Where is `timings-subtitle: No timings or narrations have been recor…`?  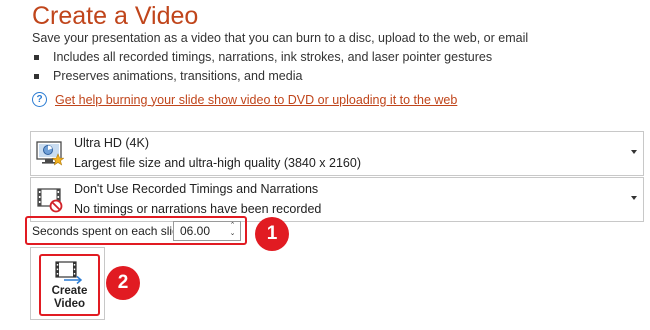
timings-subtitle: No timings or narrations have been recor… is located at coordinates (198, 209).